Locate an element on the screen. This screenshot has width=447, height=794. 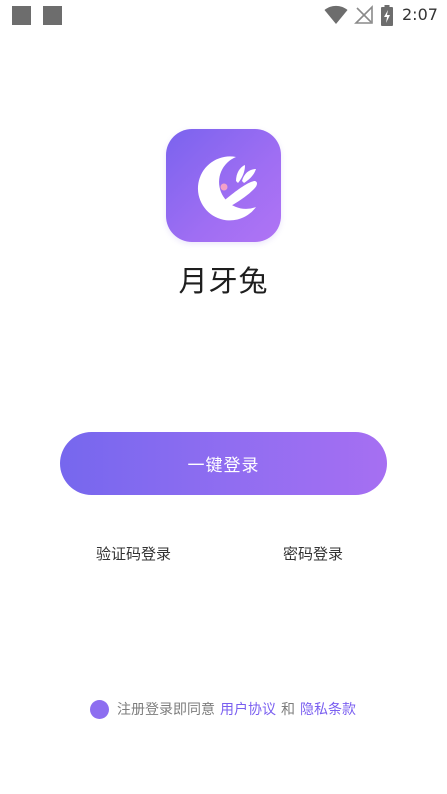
agree-checkbox is located at coordinates (99, 709).